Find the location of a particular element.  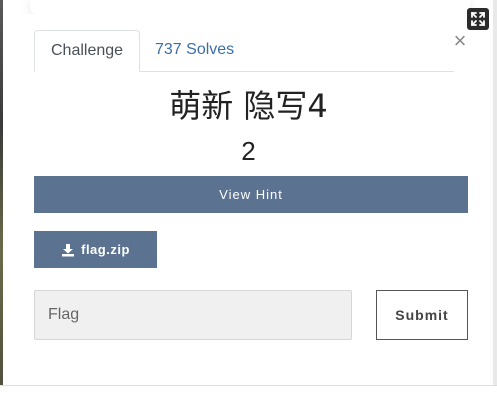

view-hint-label: View Hint is located at coordinates (251, 194).